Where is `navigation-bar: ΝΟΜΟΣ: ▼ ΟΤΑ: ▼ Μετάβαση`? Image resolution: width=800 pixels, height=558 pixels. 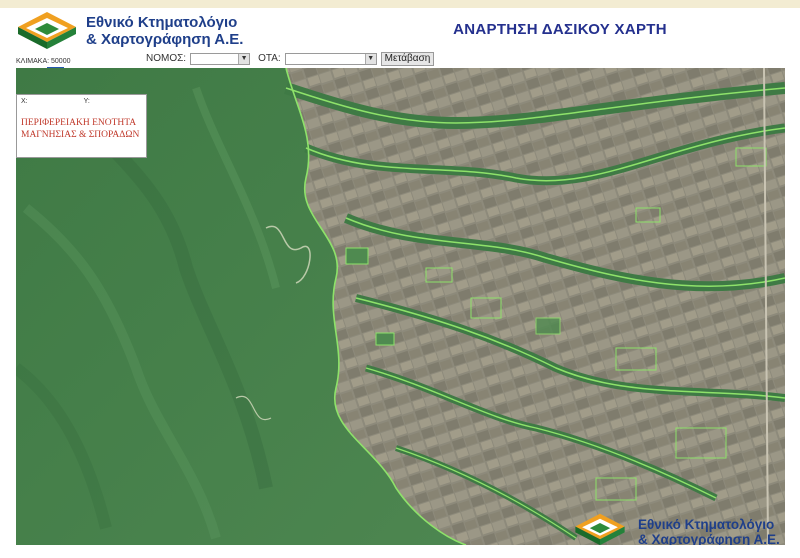
navigation-bar: ΝΟΜΟΣ: ▼ ΟΤΑ: ▼ Μετάβαση is located at coordinates (290, 58).